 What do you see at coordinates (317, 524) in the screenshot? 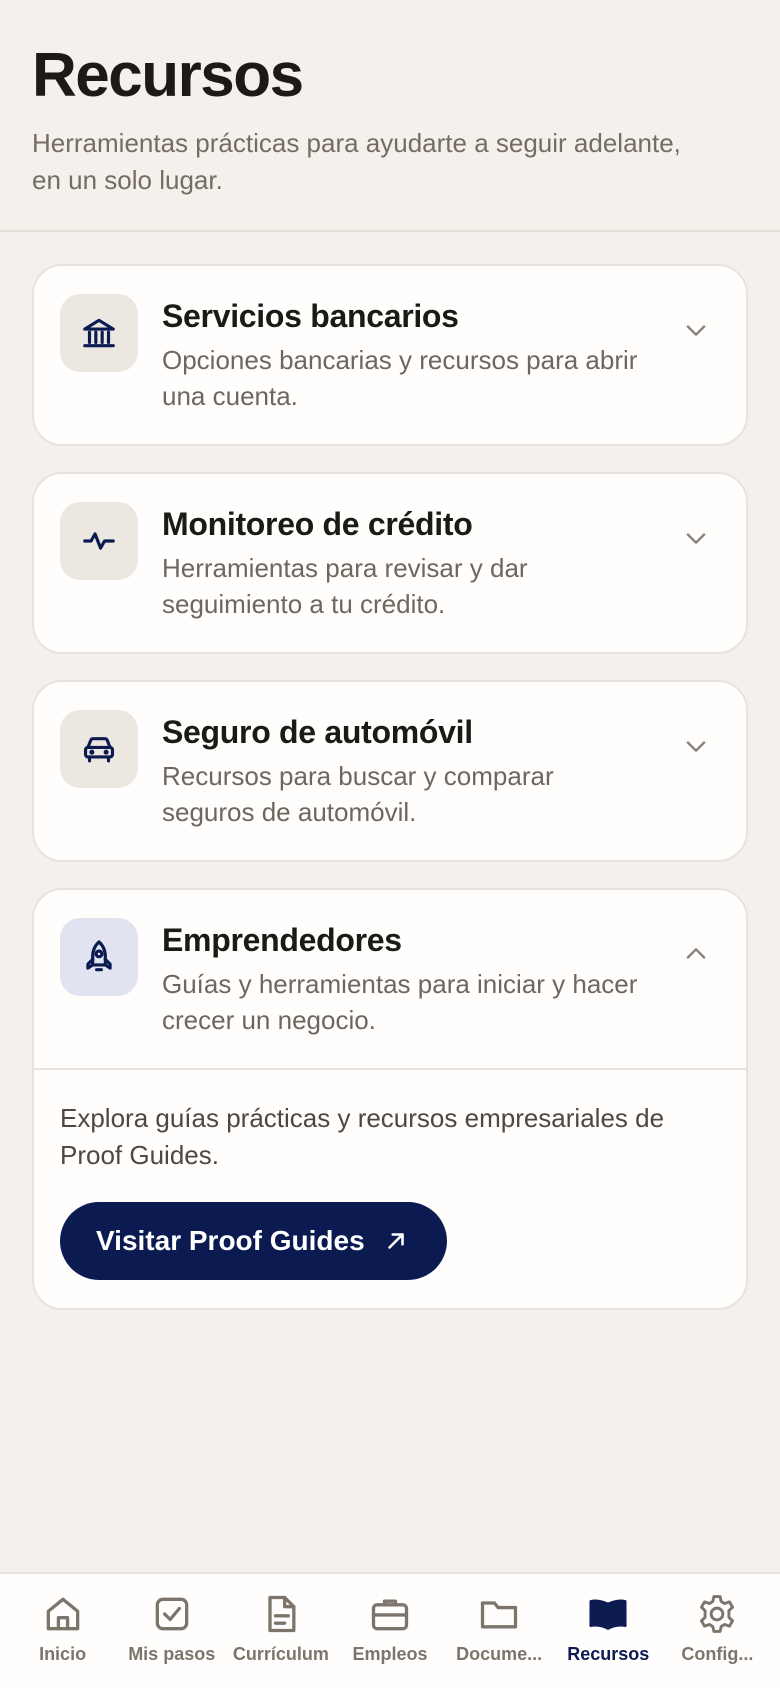
I see `card-title: Monitoreo de crédito` at bounding box center [317, 524].